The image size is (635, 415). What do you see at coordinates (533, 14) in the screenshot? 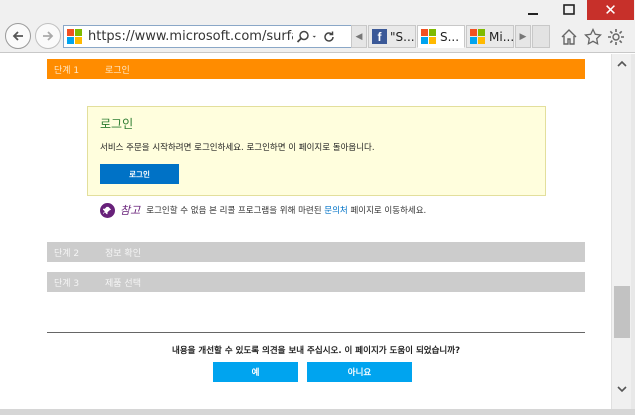
I see `minimize-icon` at bounding box center [533, 14].